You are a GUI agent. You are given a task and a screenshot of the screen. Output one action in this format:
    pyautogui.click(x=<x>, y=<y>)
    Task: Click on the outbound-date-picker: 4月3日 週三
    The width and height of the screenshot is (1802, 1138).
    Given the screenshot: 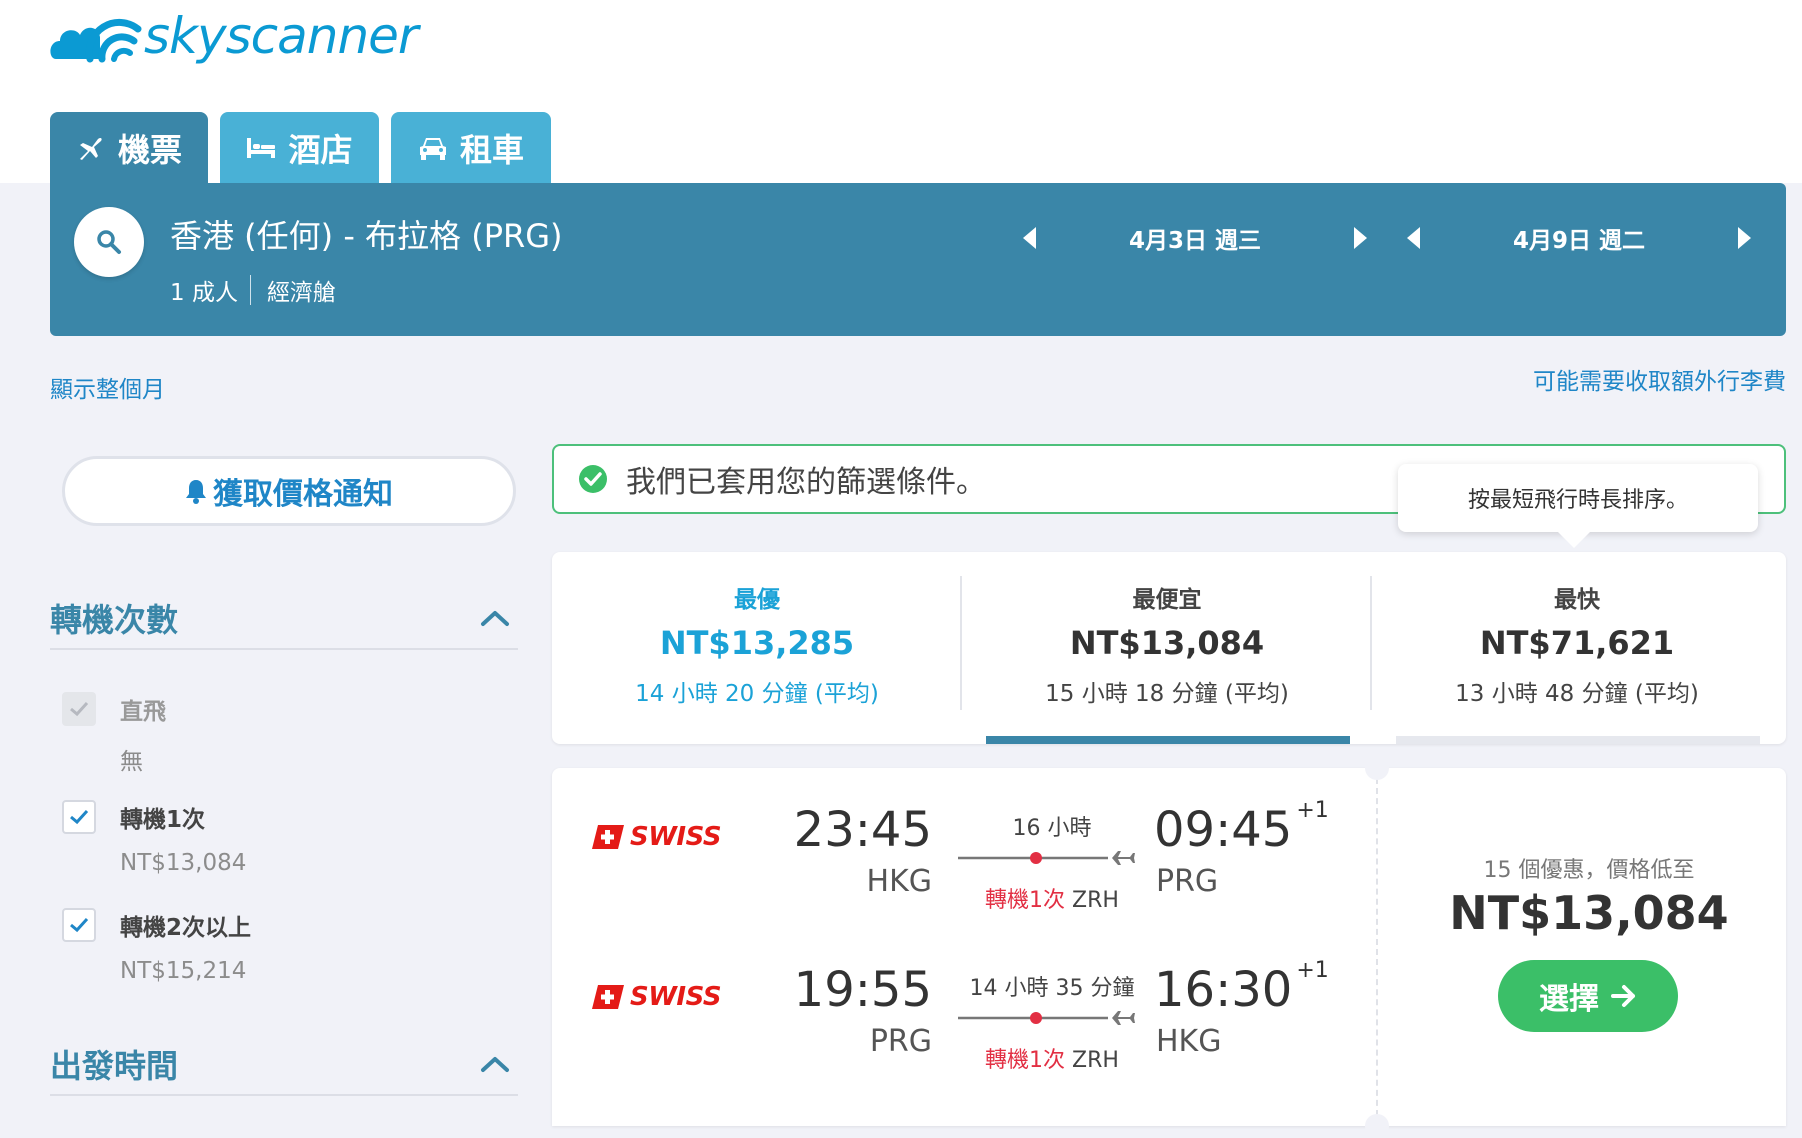 What is the action you would take?
    pyautogui.click(x=1195, y=238)
    